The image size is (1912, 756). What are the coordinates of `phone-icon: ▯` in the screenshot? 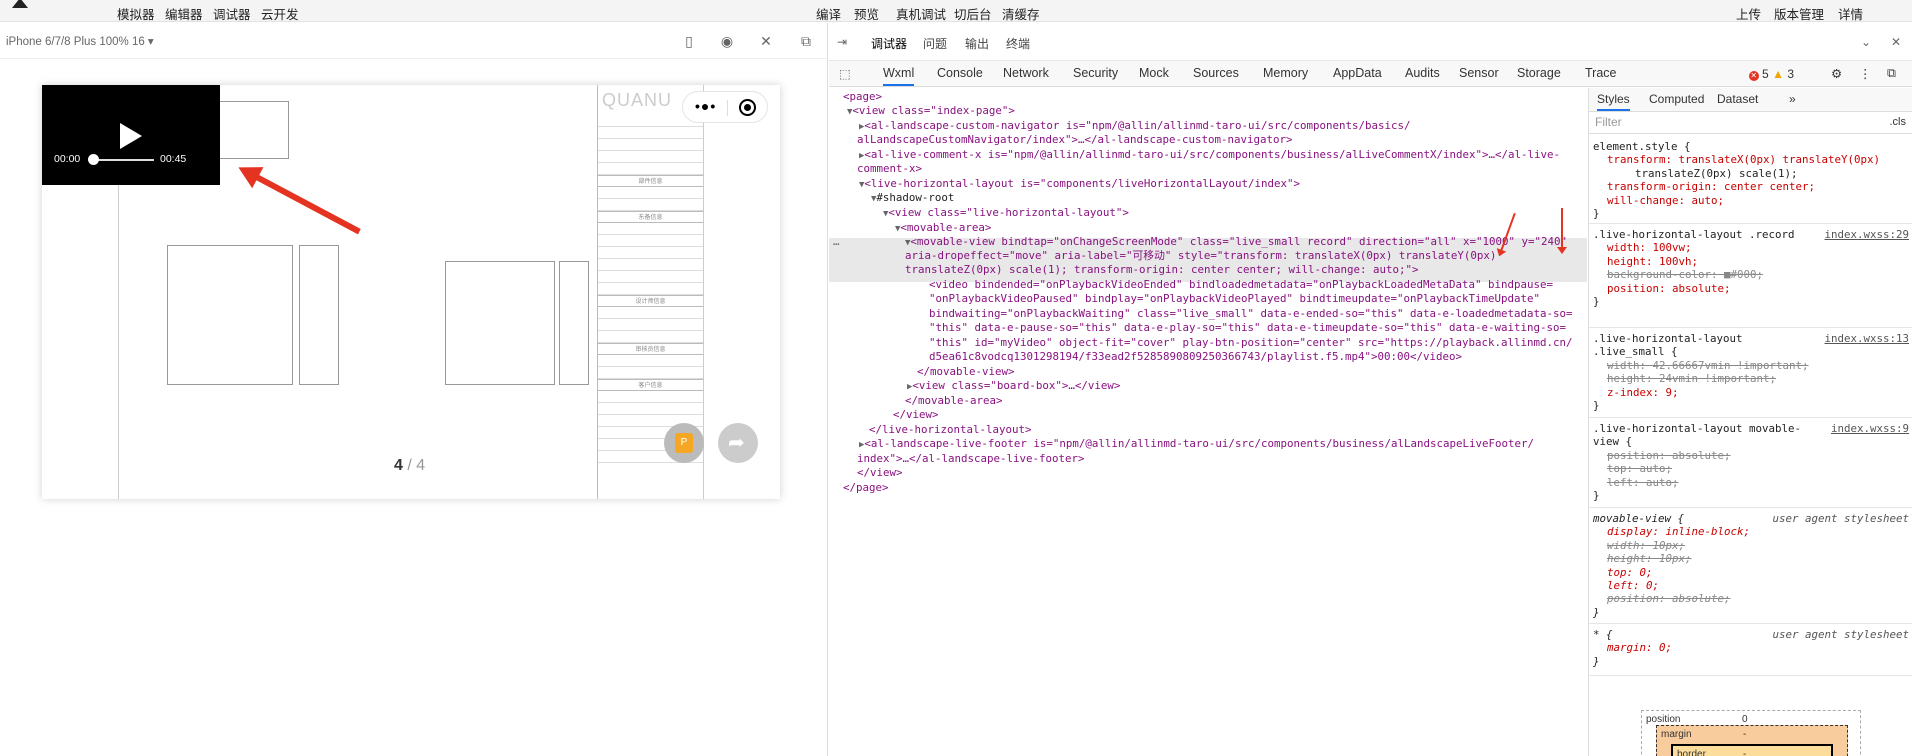 It's located at (689, 41).